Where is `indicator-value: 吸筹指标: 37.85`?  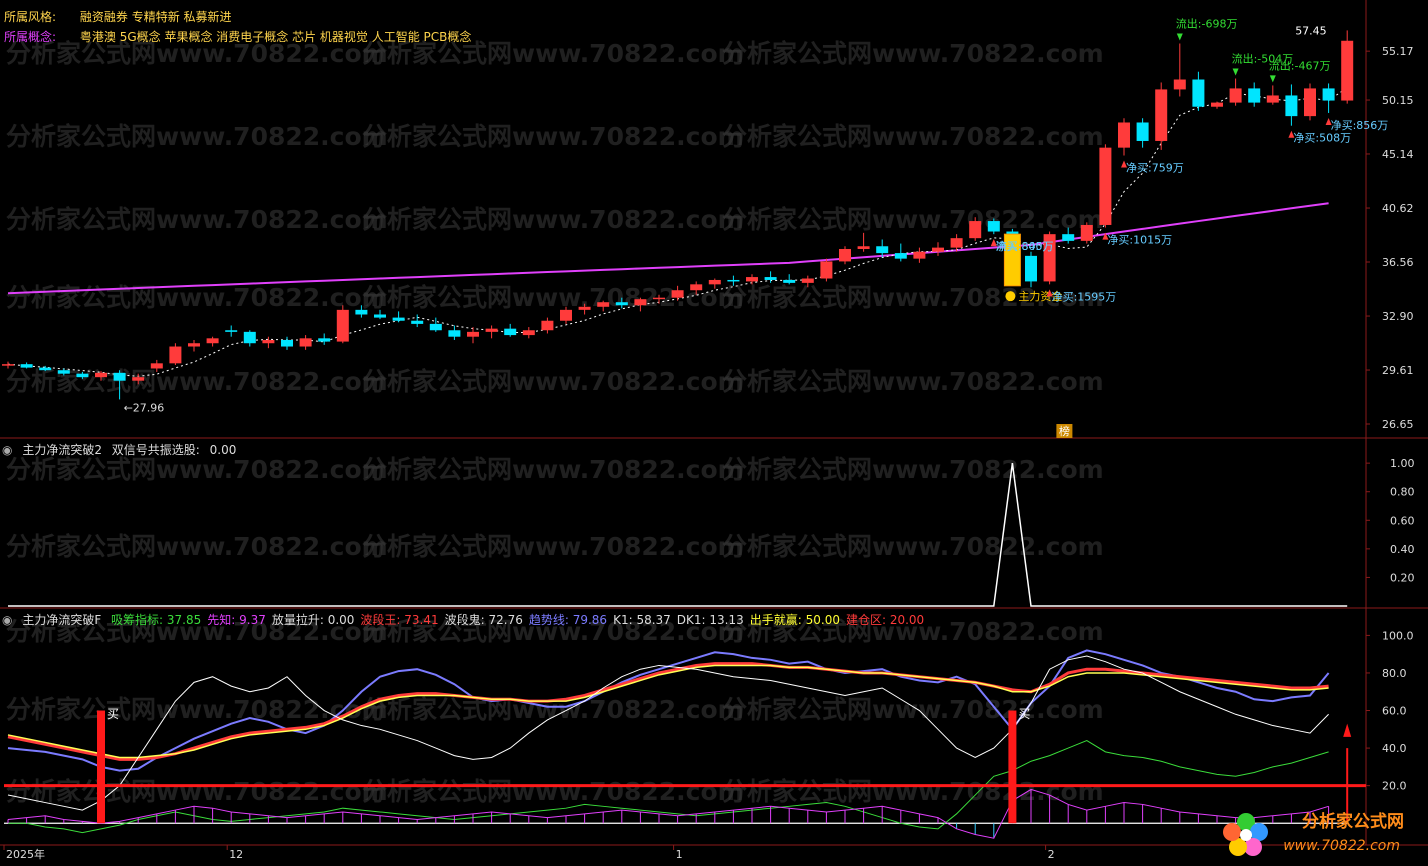
indicator-value: 吸筹指标: 37.85 is located at coordinates (156, 620).